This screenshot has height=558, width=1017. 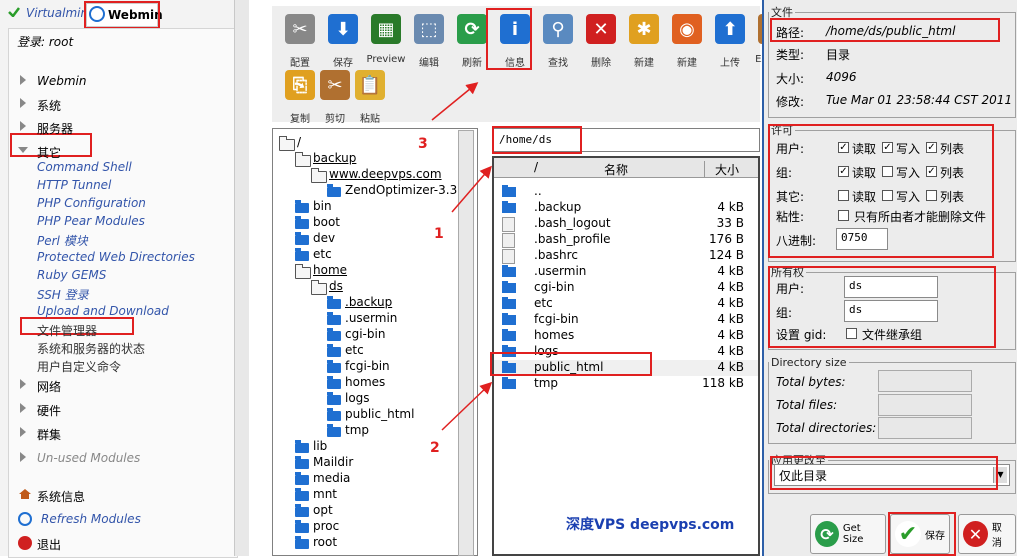 What do you see at coordinates (357, 430) in the screenshot?
I see `tree-node: tmp` at bounding box center [357, 430].